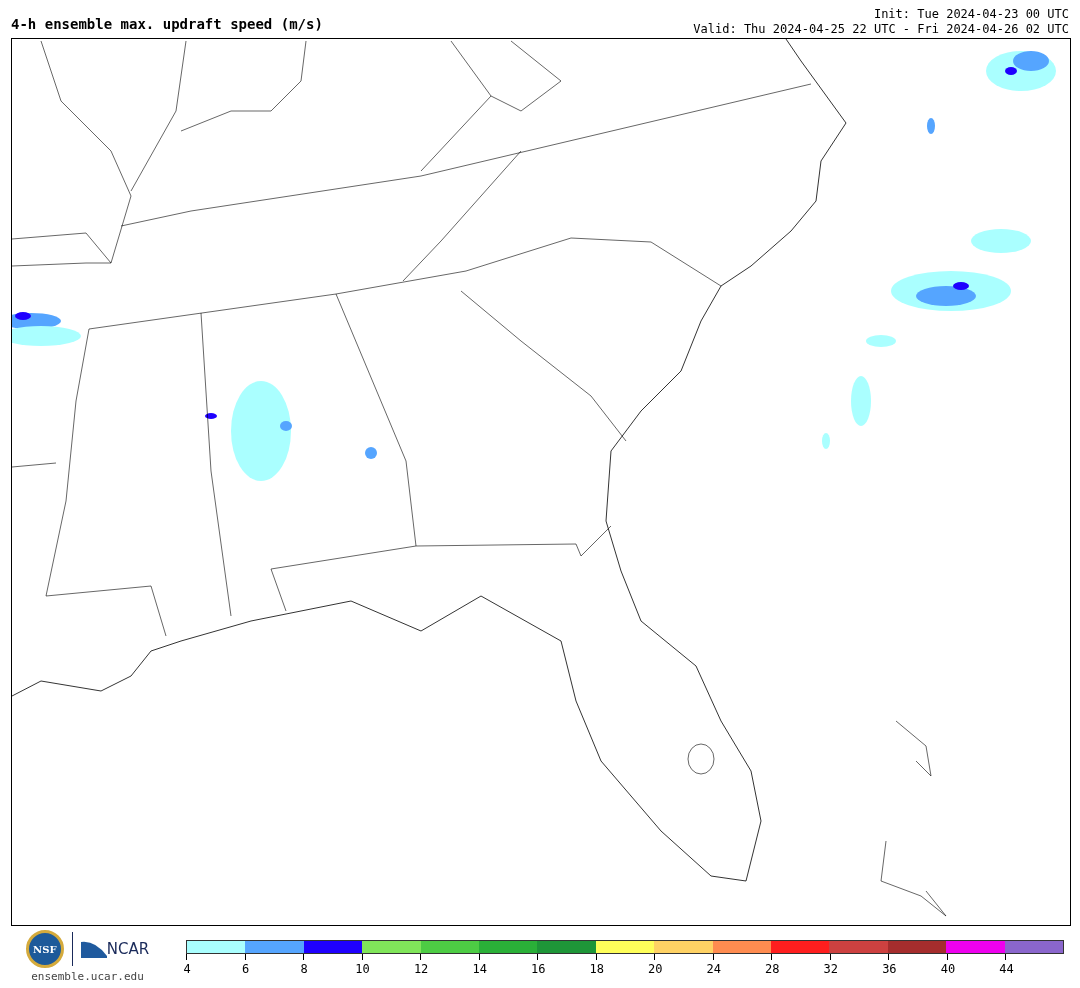 The image size is (1080, 988). Describe the element at coordinates (187, 969) in the screenshot. I see `colorbar-tick-label: 4` at that location.